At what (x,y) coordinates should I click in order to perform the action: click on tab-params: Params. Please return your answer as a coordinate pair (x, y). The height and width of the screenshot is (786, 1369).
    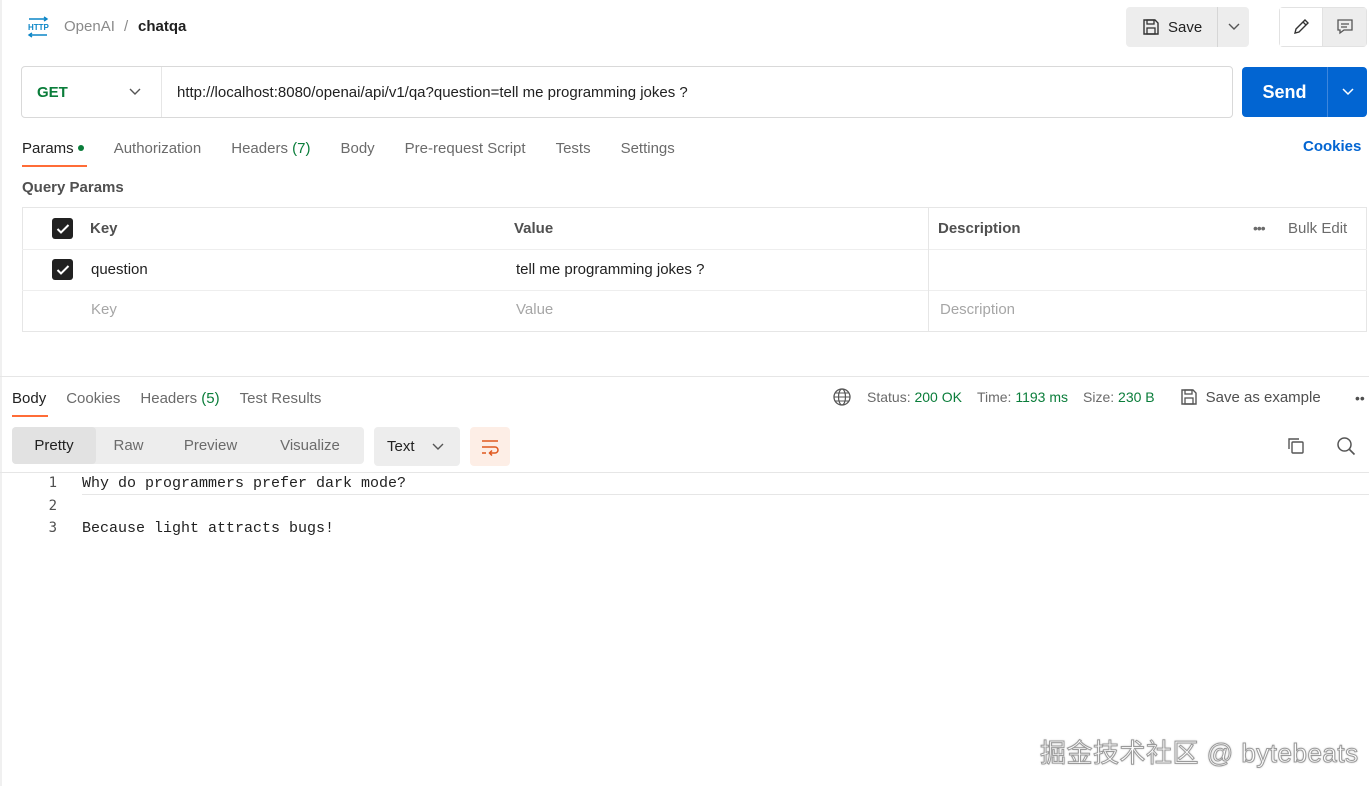
    Looking at the image, I should click on (53, 148).